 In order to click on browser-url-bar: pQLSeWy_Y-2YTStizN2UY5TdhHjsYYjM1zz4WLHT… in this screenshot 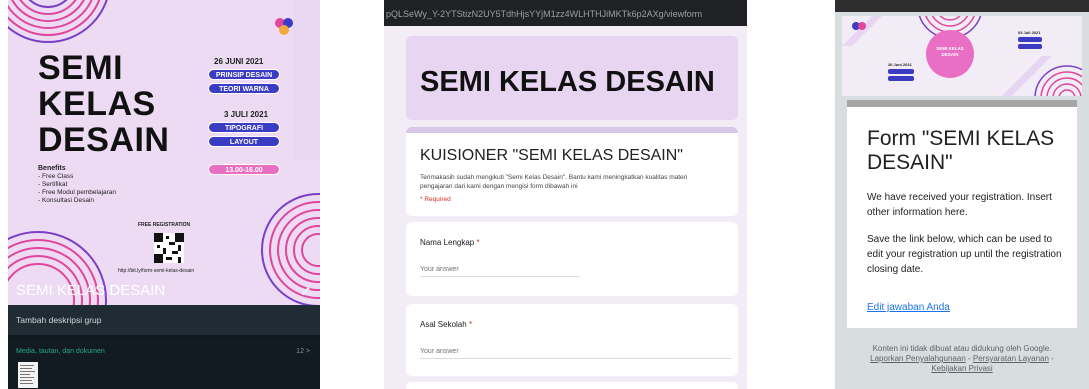, I will do `click(565, 13)`.